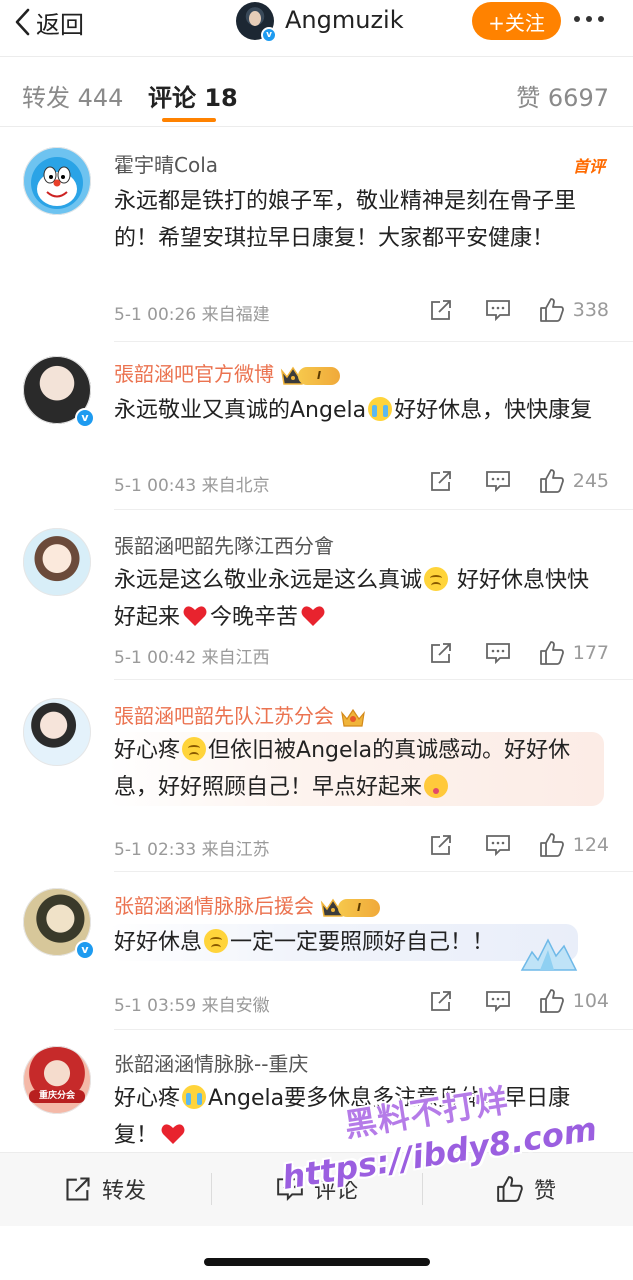 Image resolution: width=633 pixels, height=1280 pixels. I want to click on like-count: 177, so click(590, 653).